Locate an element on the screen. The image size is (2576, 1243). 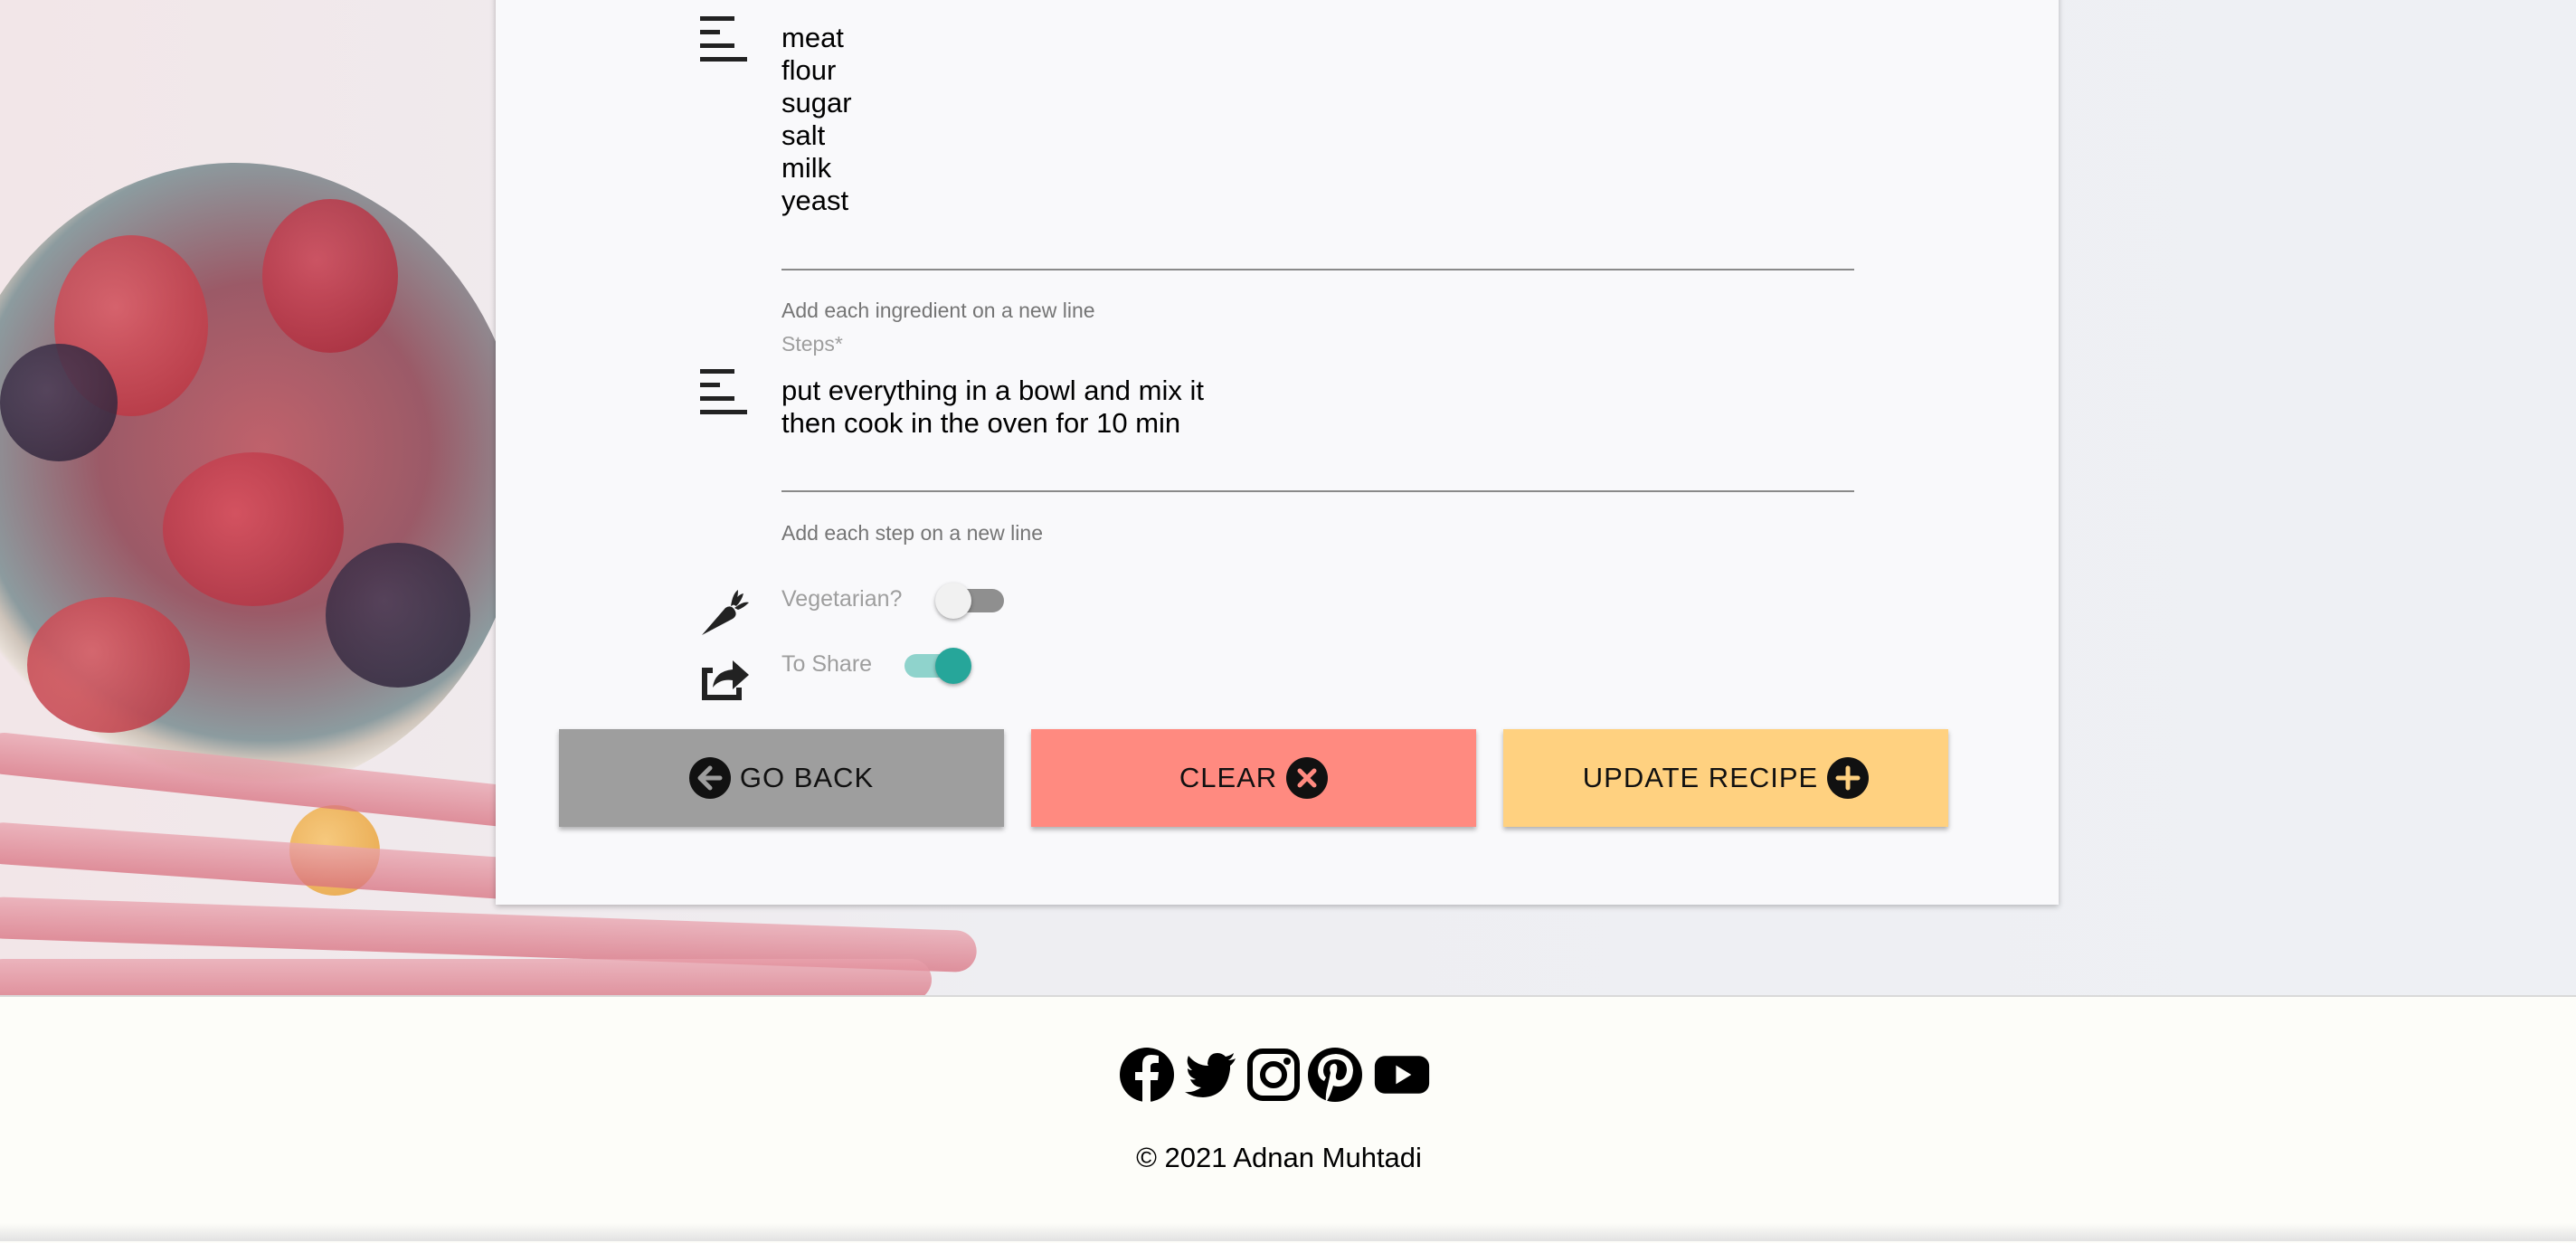
carrot-icon is located at coordinates (726, 612).